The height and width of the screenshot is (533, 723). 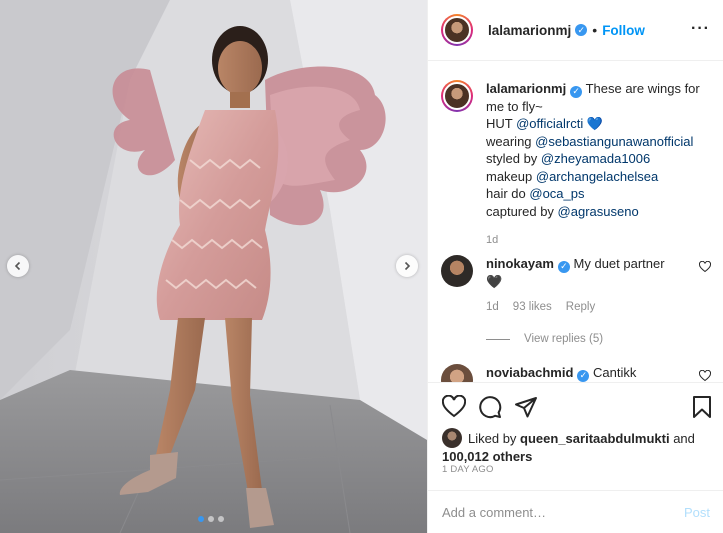 I want to click on caption-line: wearing, so click(x=511, y=141).